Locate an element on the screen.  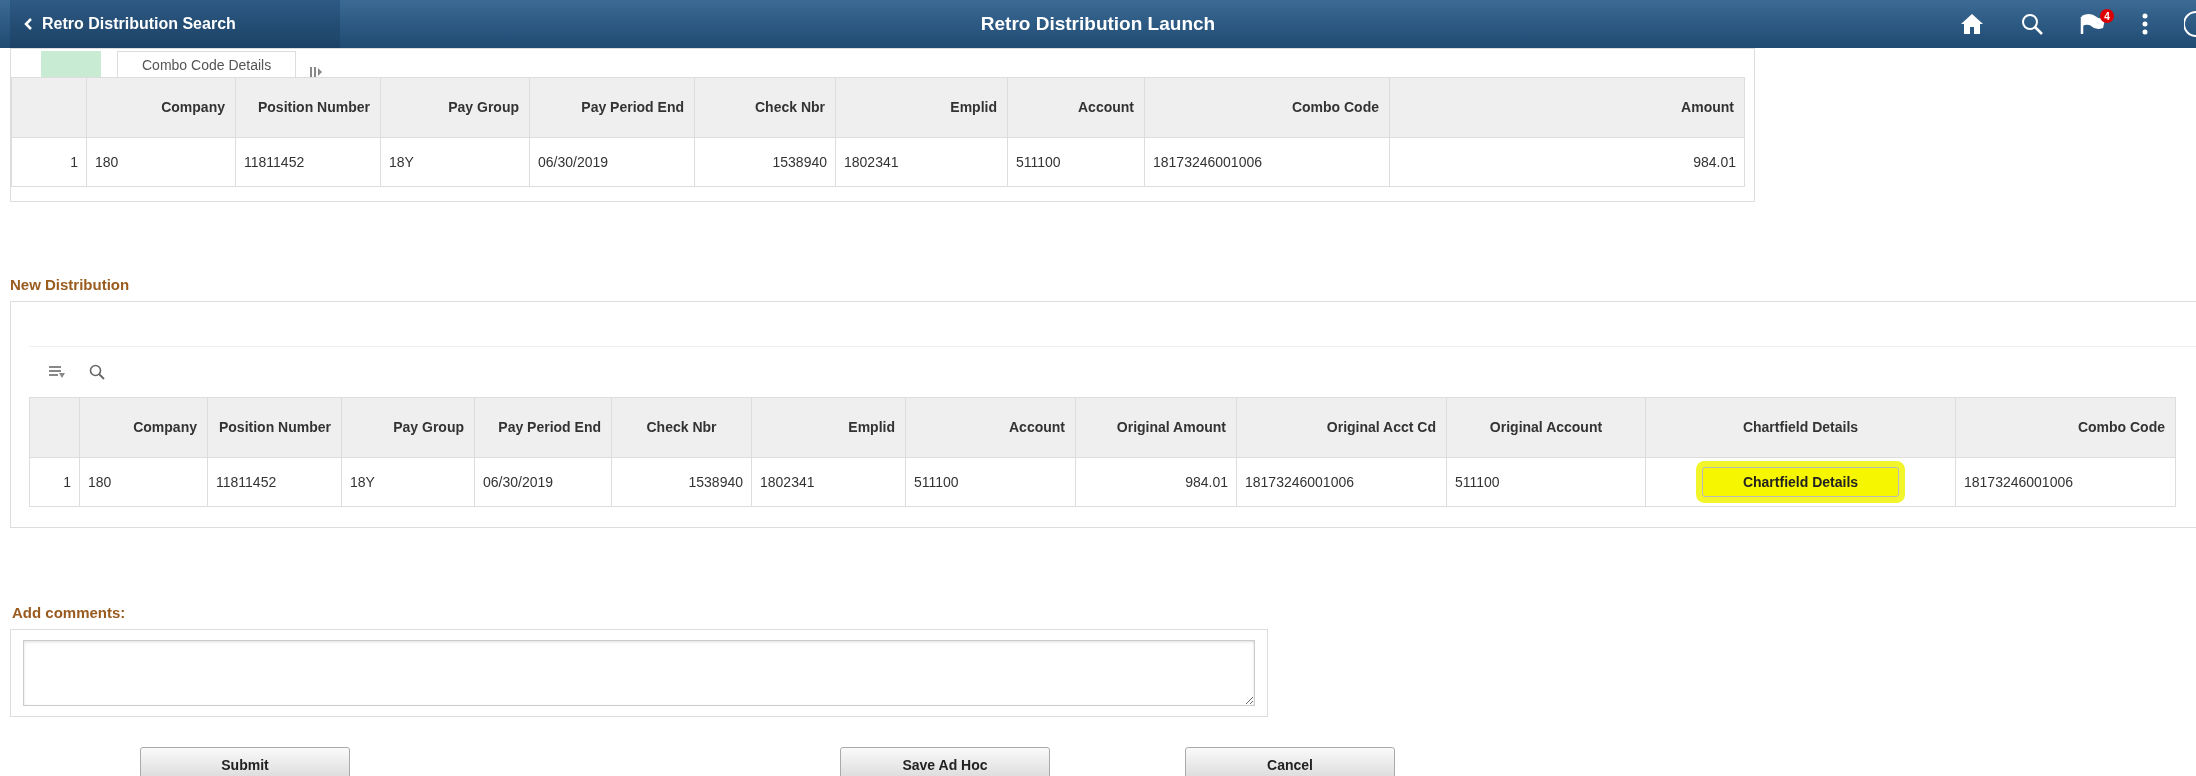
chevron-left-icon is located at coordinates (28, 24).